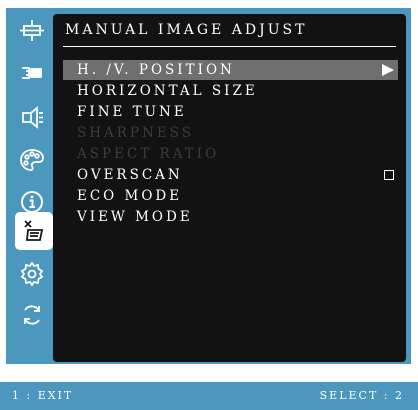  I want to click on display-position-icon, so click(32, 30).